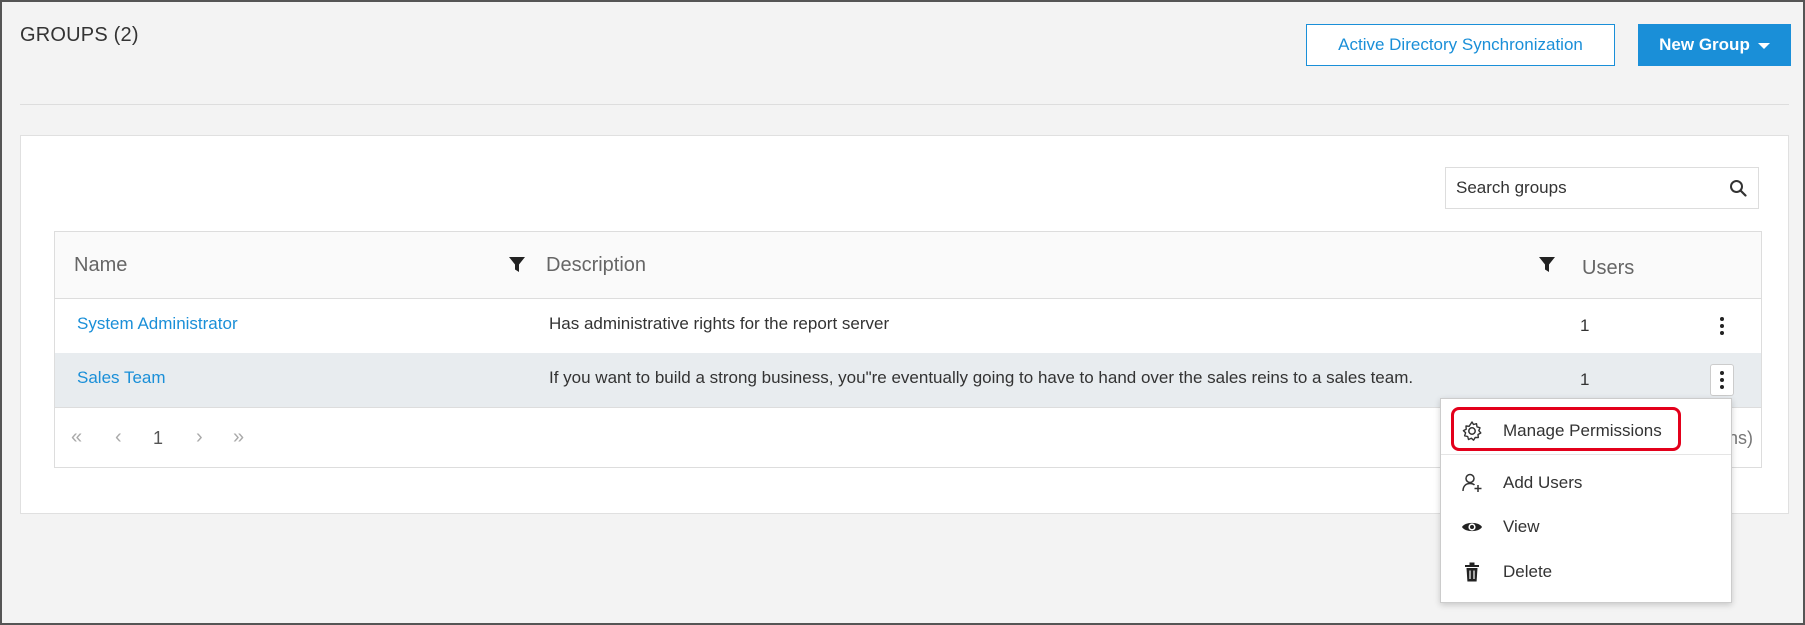  I want to click on group-name-link: System Administrator, so click(157, 324).